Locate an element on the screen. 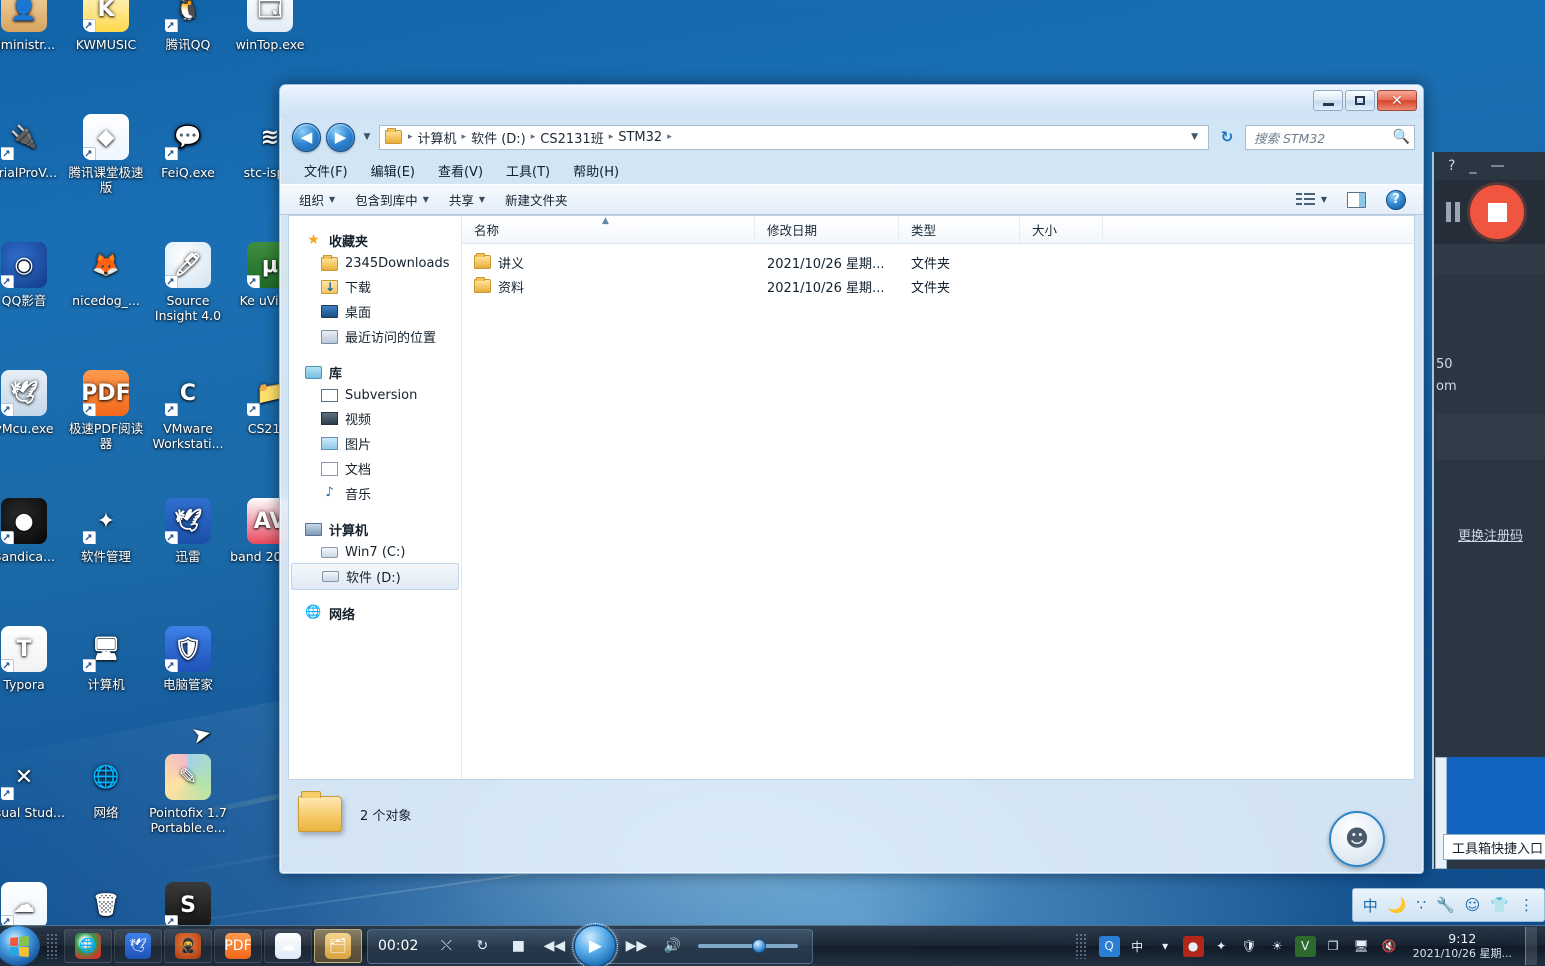 The image size is (1545, 966). desktop-icon: K ↗ KWMUSIC is located at coordinates (106, 26).